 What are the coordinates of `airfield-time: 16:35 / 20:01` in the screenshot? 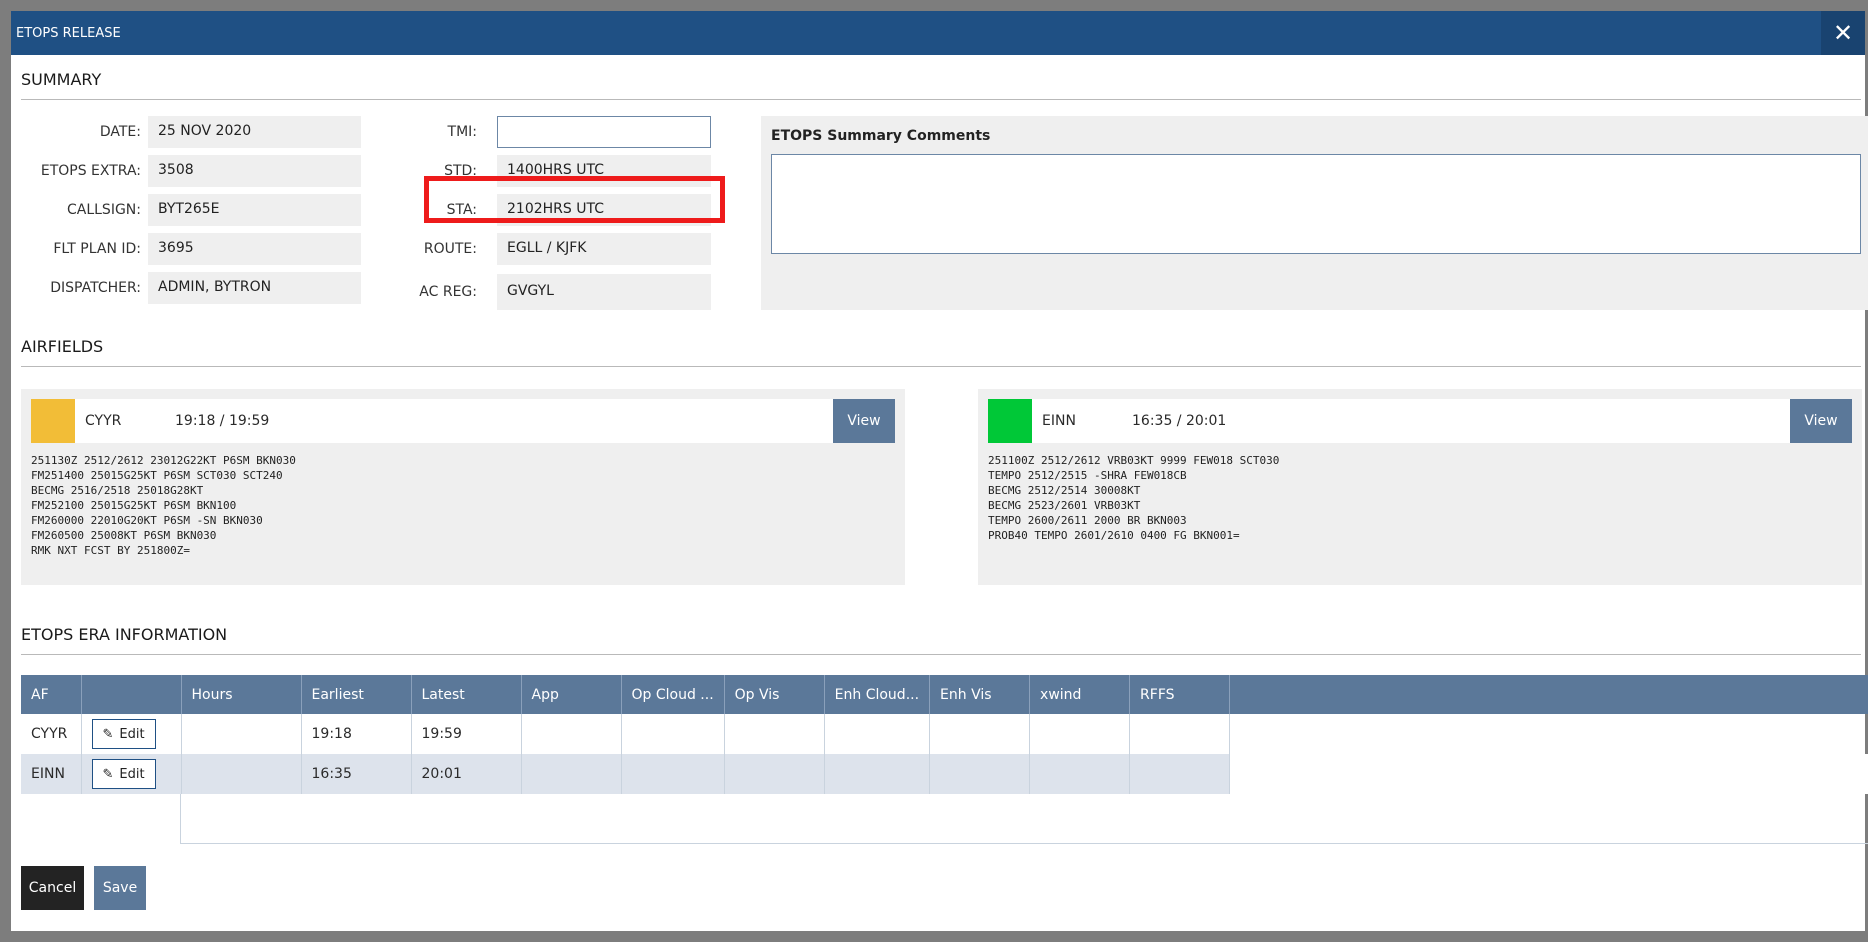 It's located at (1179, 421).